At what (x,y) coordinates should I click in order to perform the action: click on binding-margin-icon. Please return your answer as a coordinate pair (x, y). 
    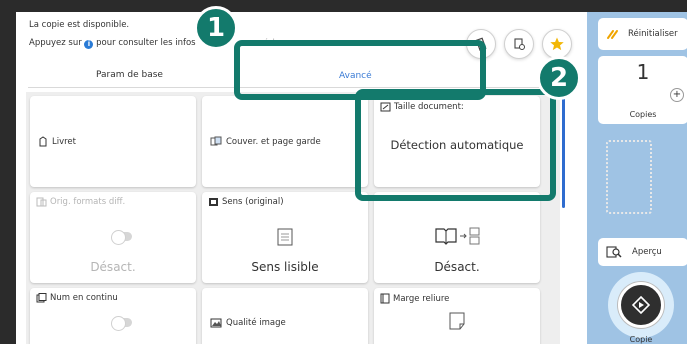
    Looking at the image, I should click on (385, 298).